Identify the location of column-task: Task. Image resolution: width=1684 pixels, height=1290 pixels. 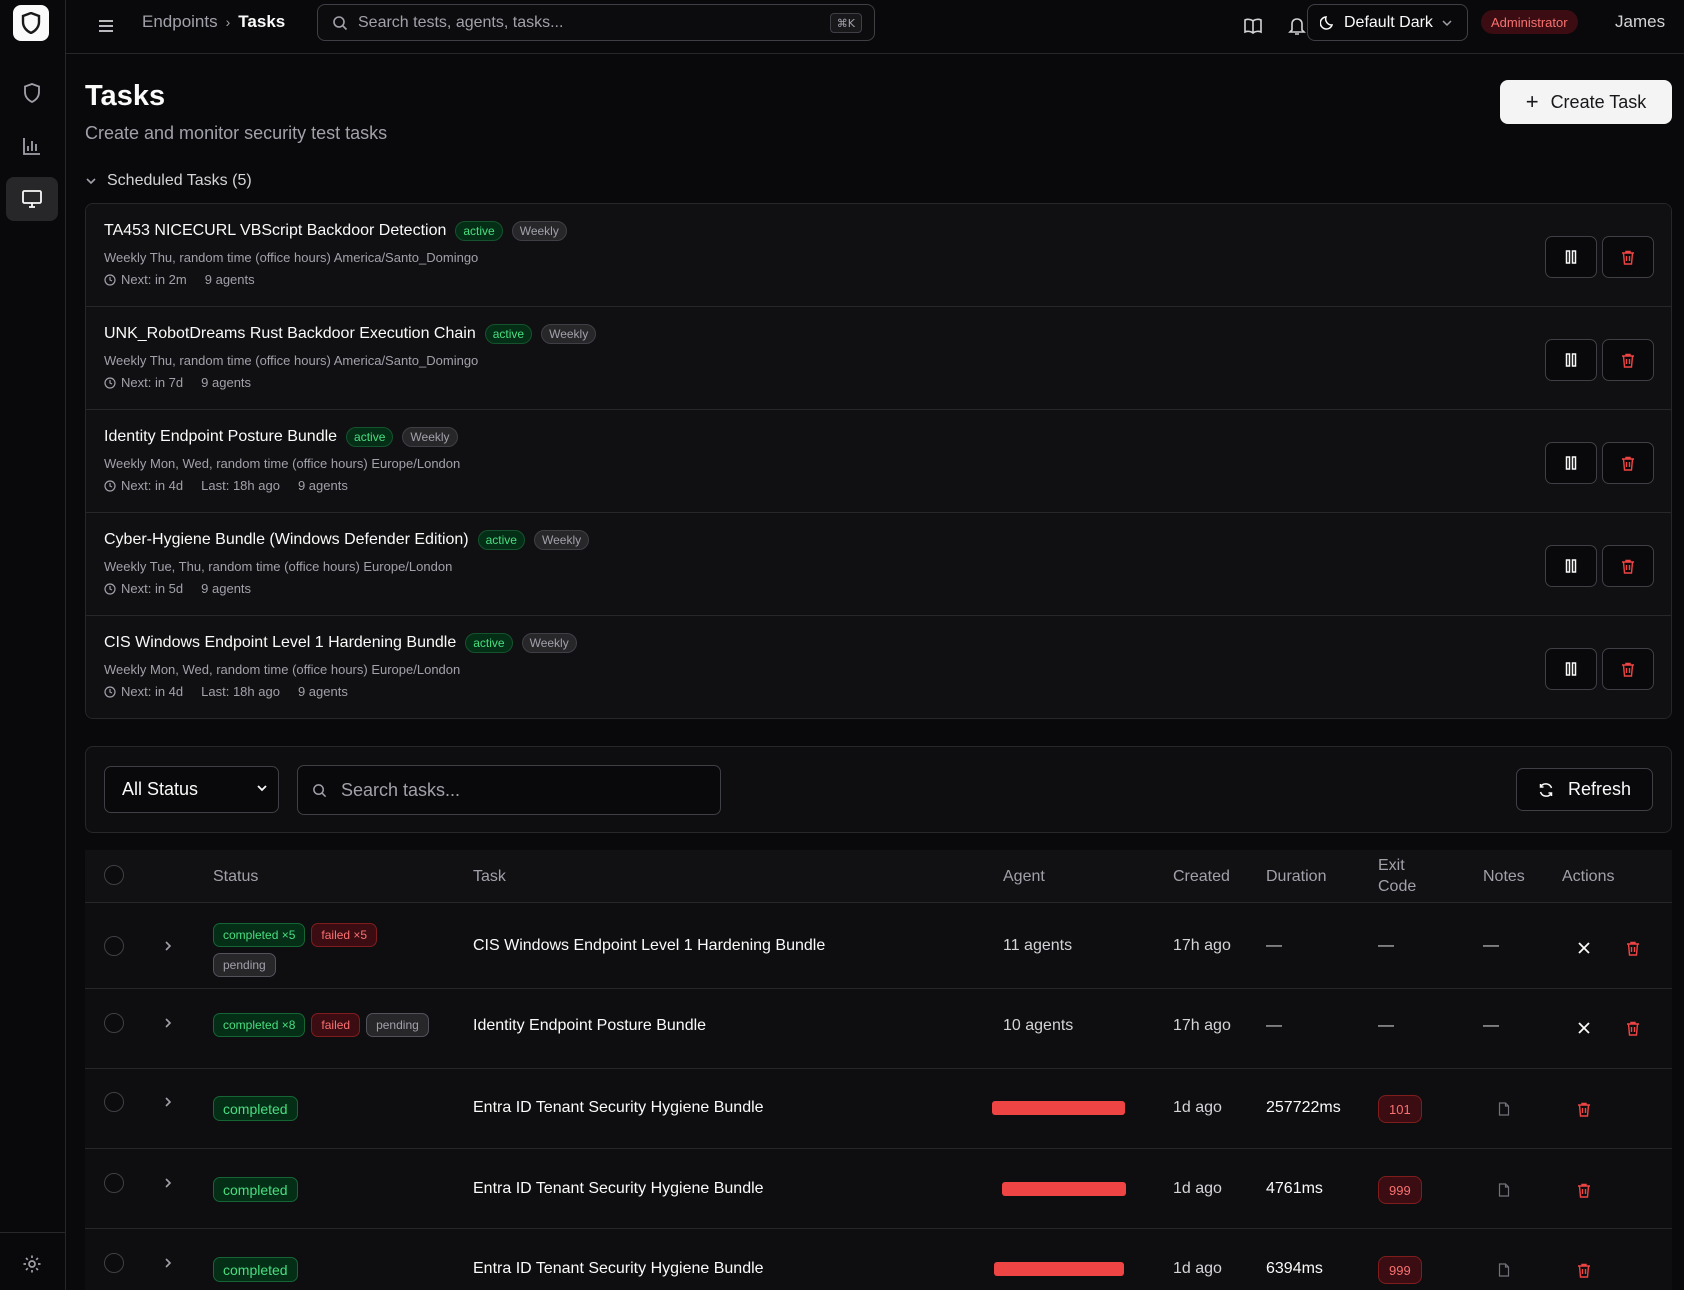
(489, 876).